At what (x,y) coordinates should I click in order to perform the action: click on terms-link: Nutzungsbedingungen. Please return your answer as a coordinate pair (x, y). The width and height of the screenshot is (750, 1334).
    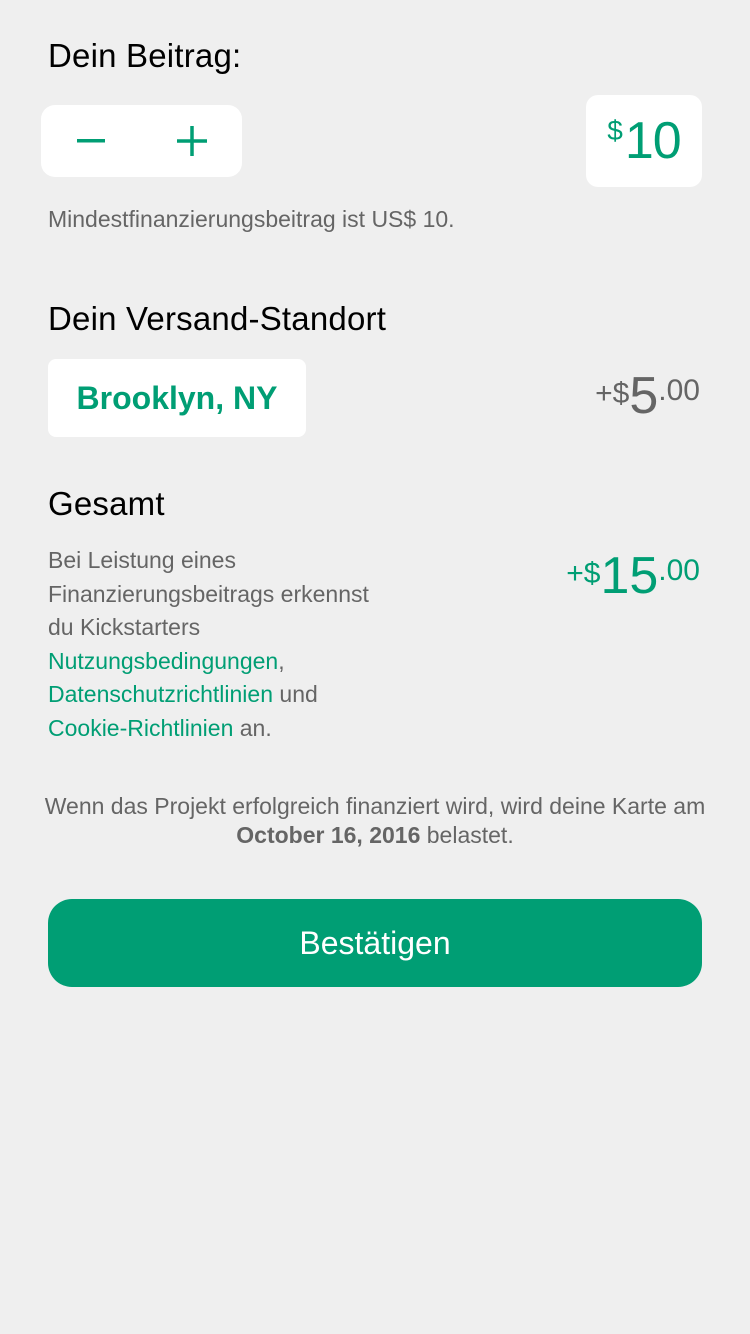
    Looking at the image, I should click on (163, 661).